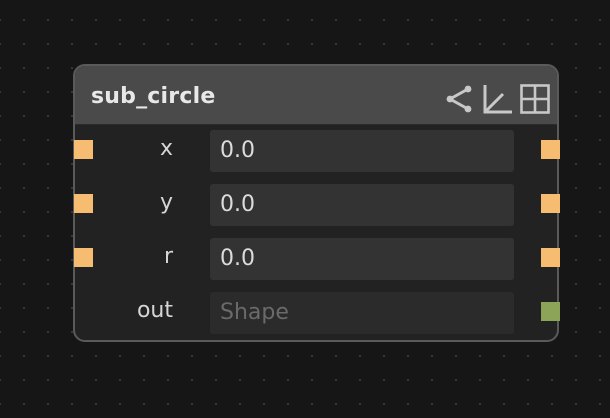  I want to click on row-y: y 0.0, so click(317, 204).